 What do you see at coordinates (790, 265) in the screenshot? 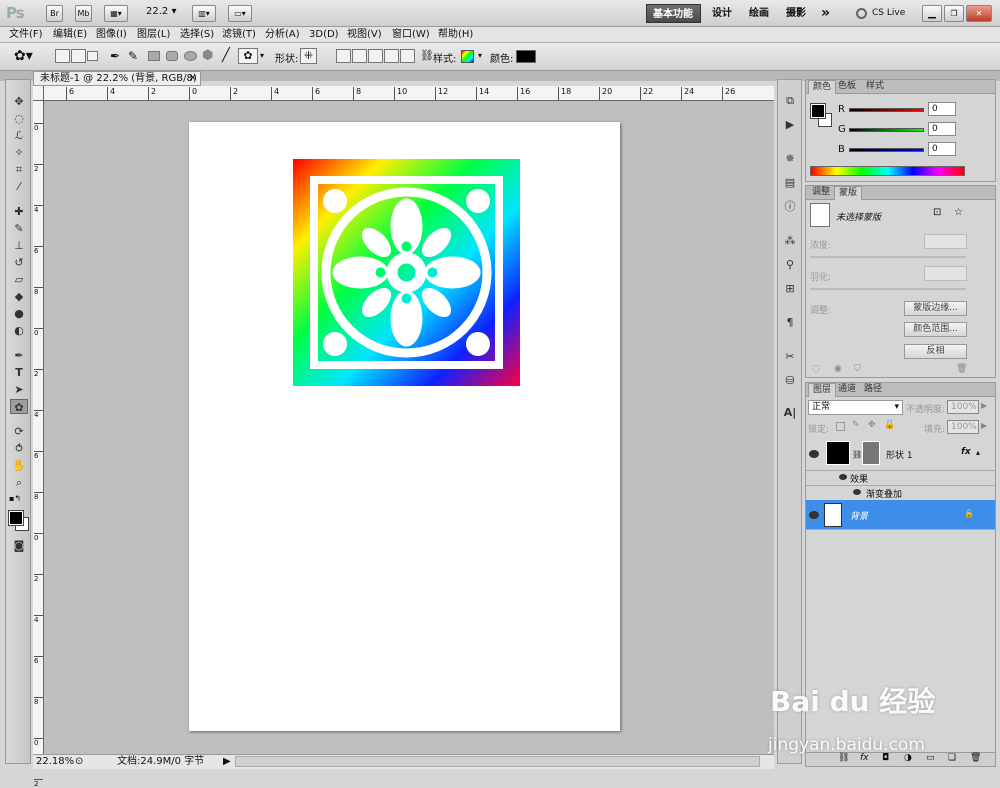
I see `clone-source-icon: ⚲` at bounding box center [790, 265].